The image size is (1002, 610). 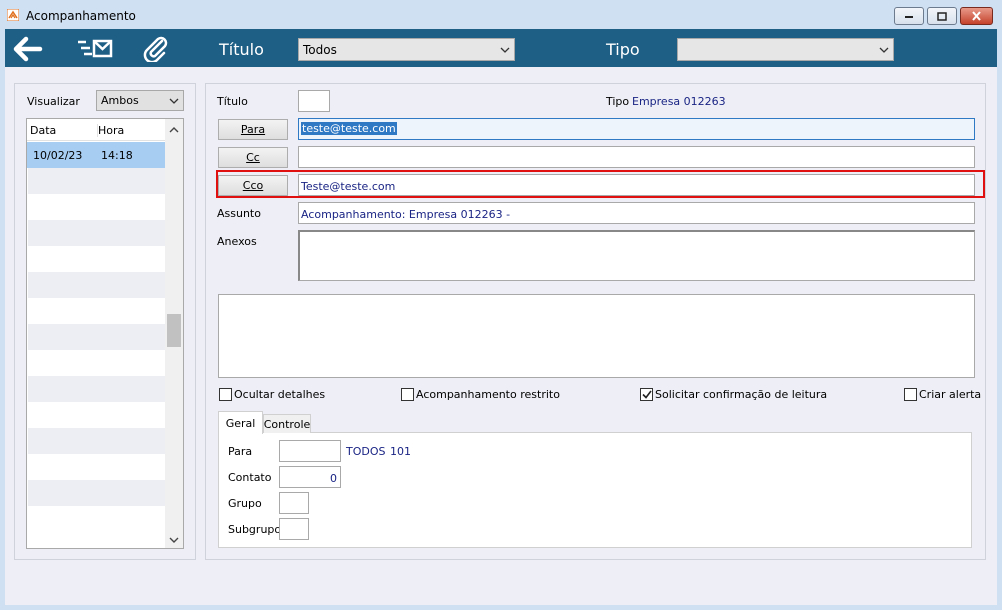 I want to click on grupo-field, so click(x=294, y=503).